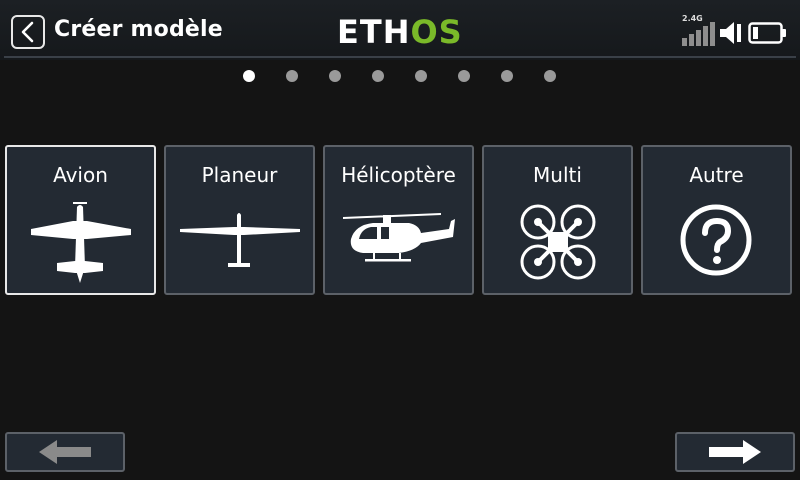 This screenshot has height=480, width=800. What do you see at coordinates (557, 175) in the screenshot?
I see `tile-label: Multi` at bounding box center [557, 175].